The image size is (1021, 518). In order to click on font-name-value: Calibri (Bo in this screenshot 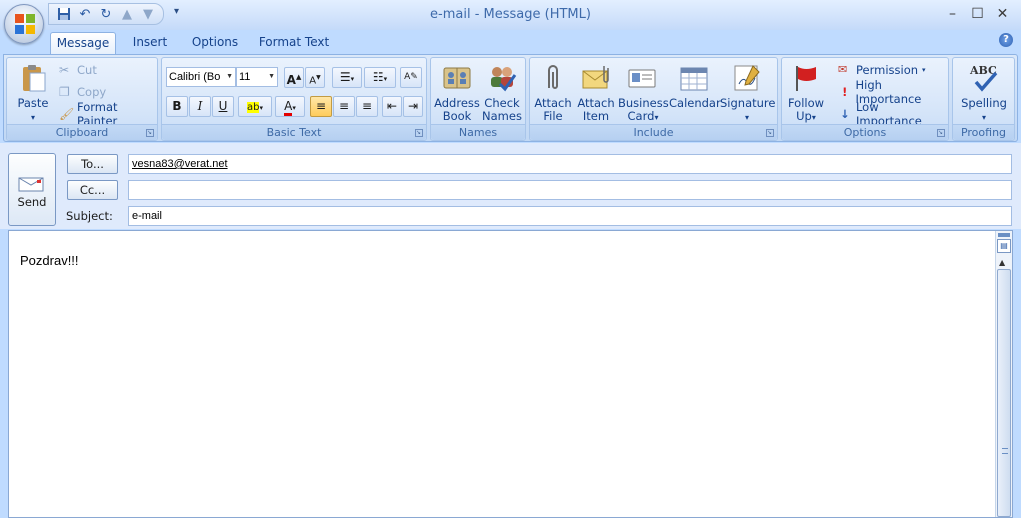, I will do `click(195, 77)`.